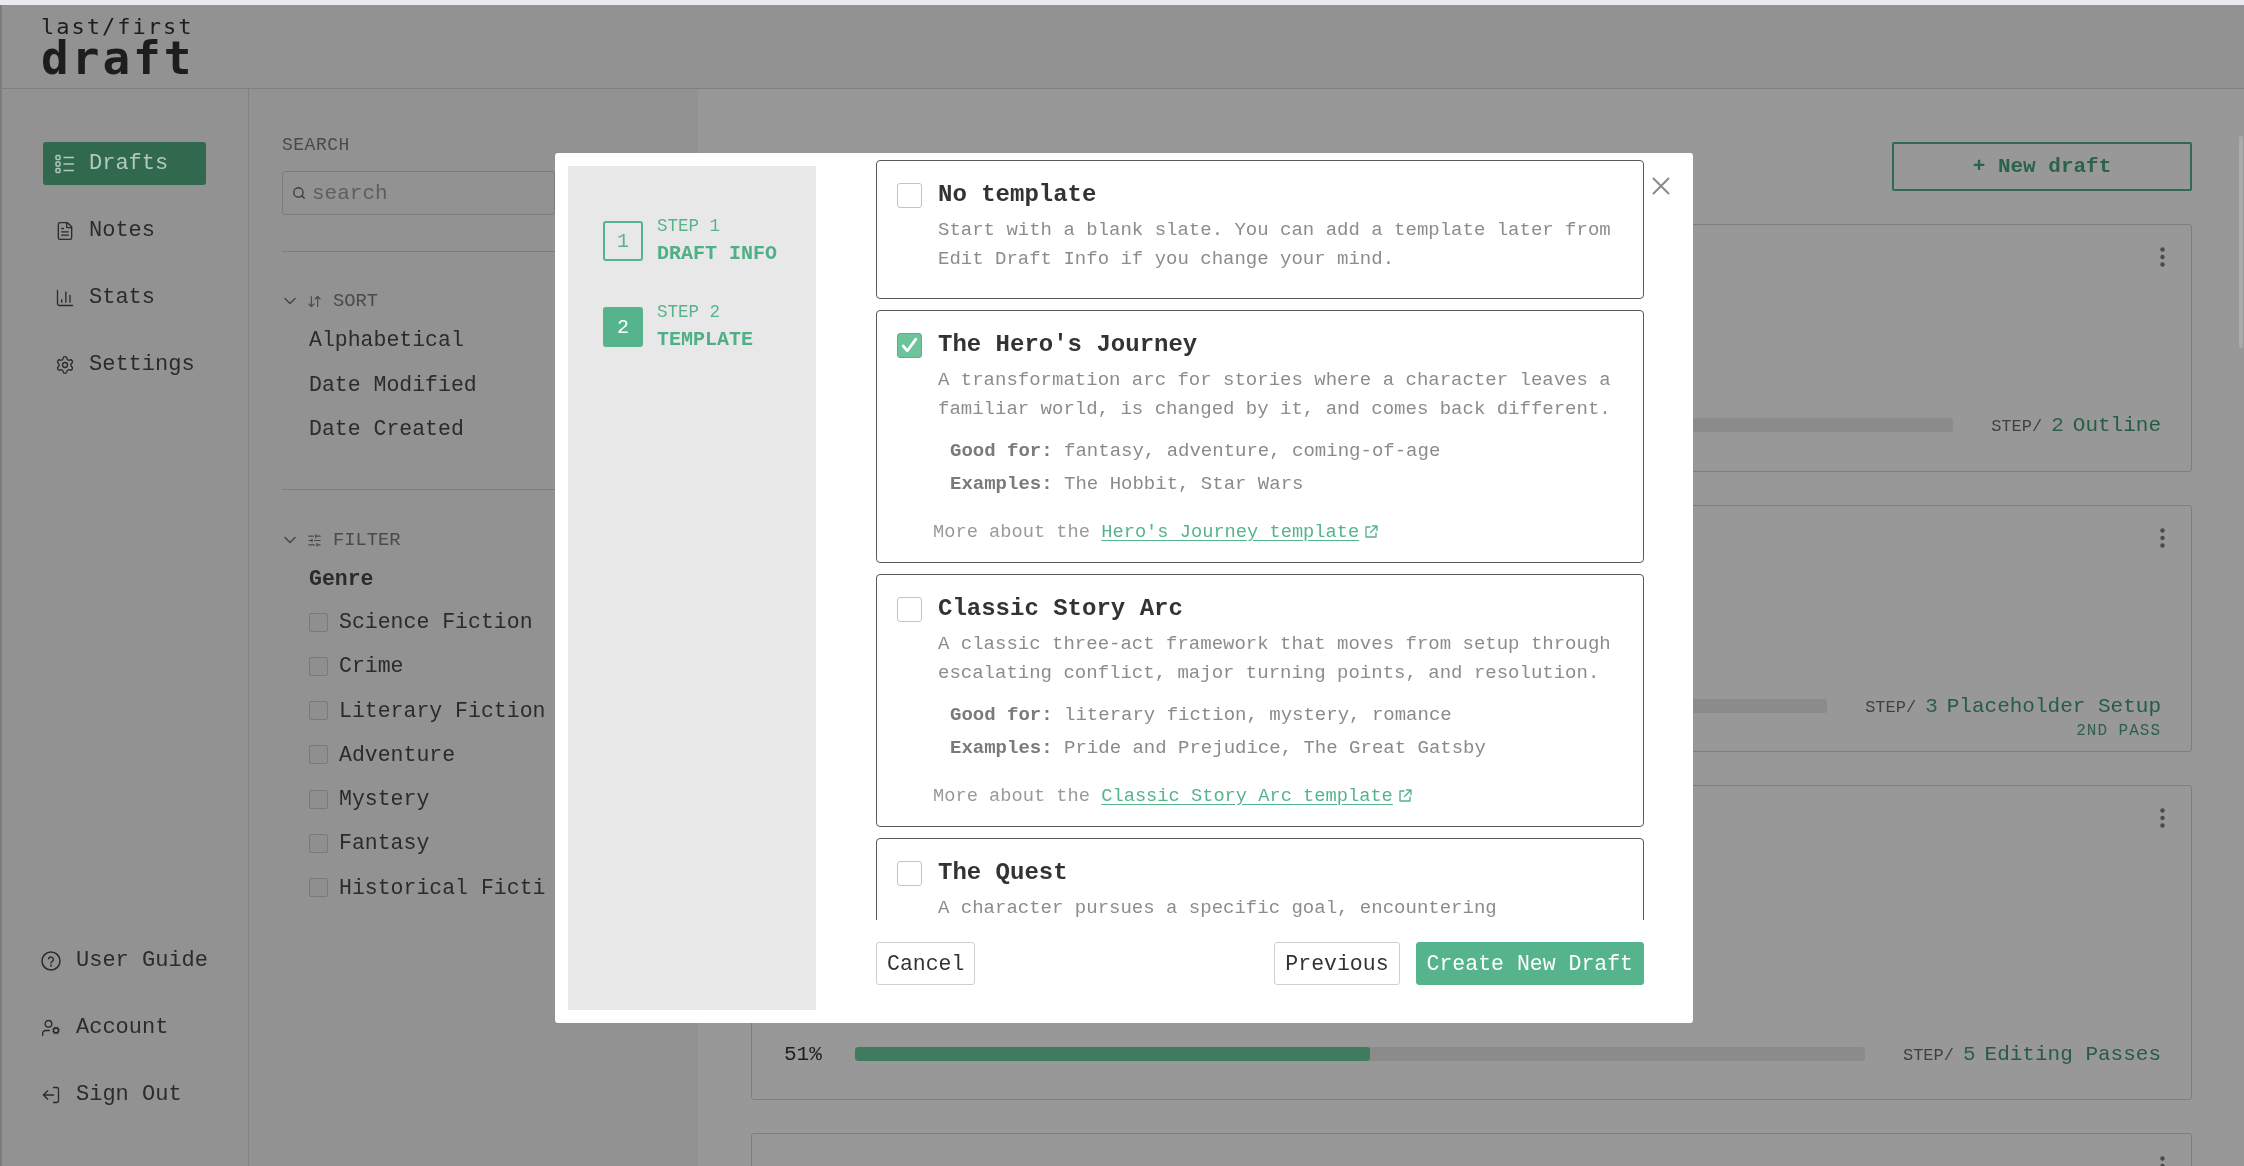 The height and width of the screenshot is (1166, 2244). I want to click on template-meta: Good for: literary fiction, mystery, romance, so click(1201, 715).